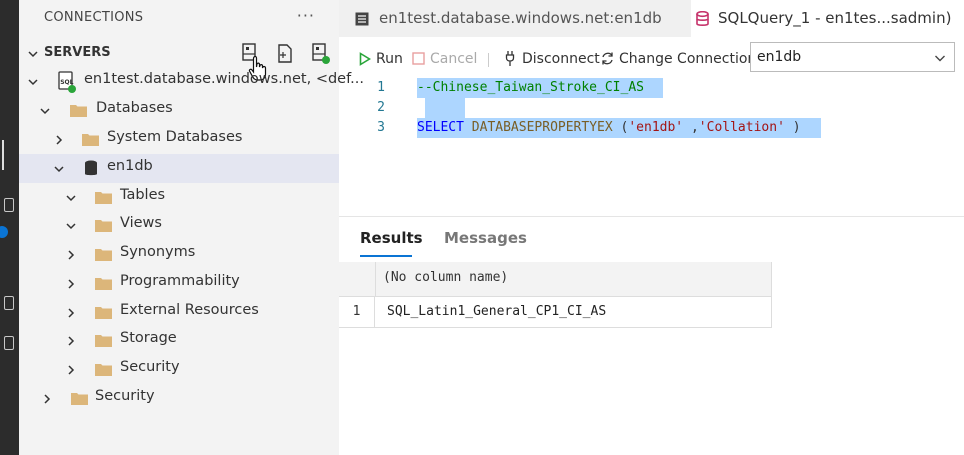 Image resolution: width=964 pixels, height=455 pixels. What do you see at coordinates (691, 127) in the screenshot?
I see `sql-punct: ,` at bounding box center [691, 127].